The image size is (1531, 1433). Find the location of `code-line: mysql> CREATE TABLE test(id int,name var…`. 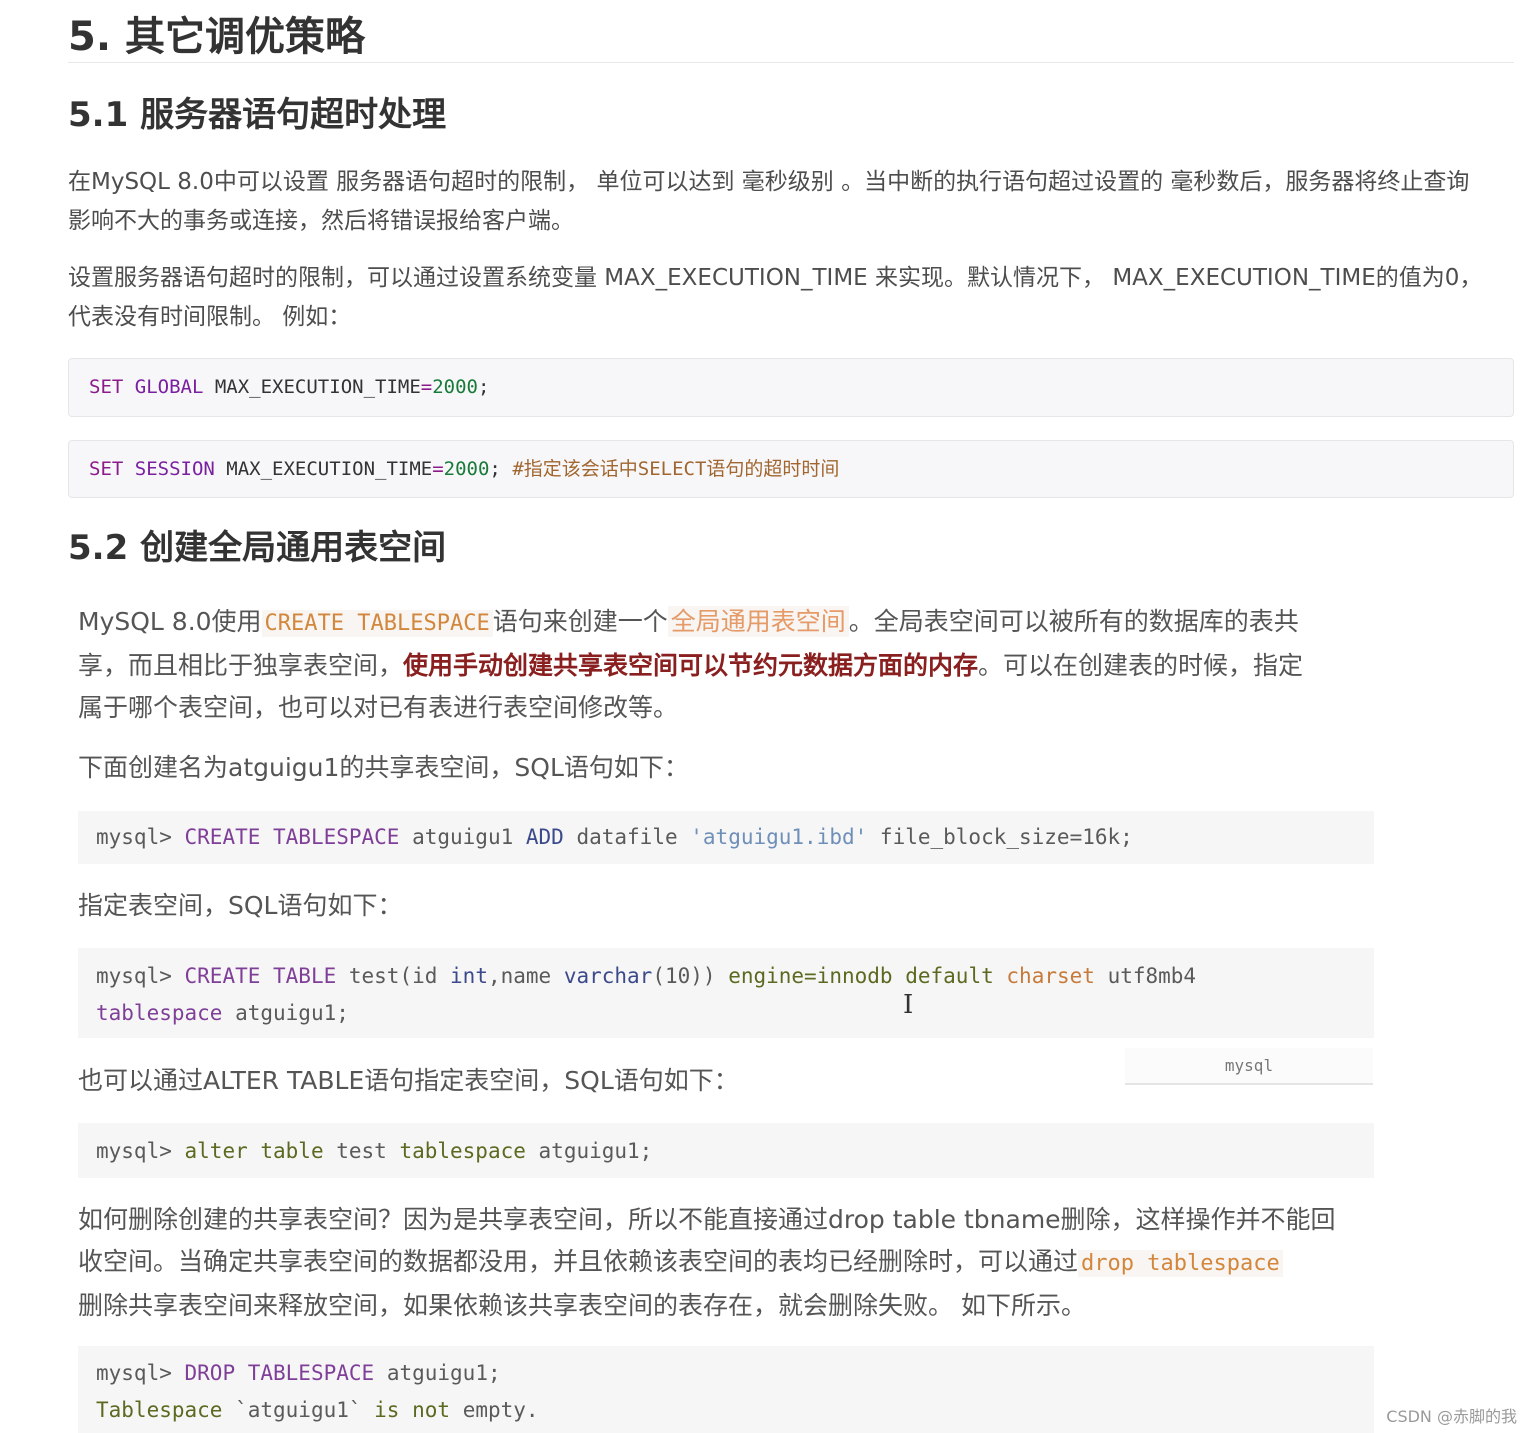

code-line: mysql> CREATE TABLE test(id int,name var… is located at coordinates (735, 976).